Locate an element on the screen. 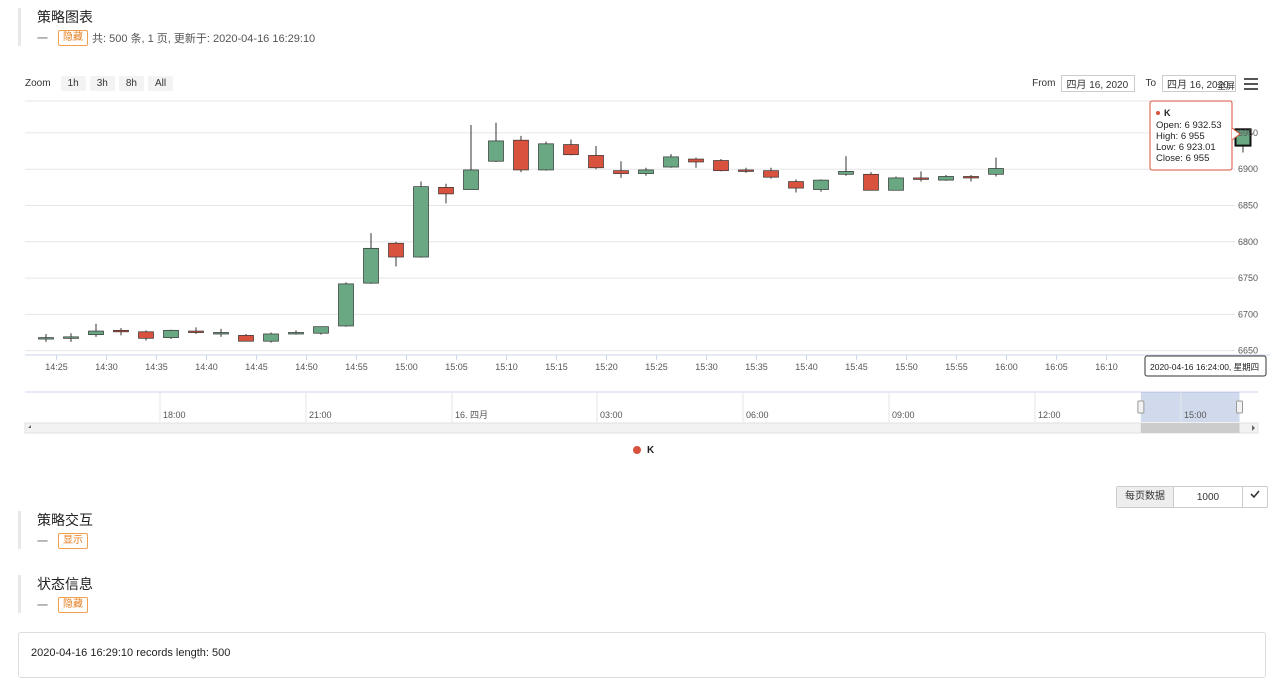  legend: K is located at coordinates (644, 450).